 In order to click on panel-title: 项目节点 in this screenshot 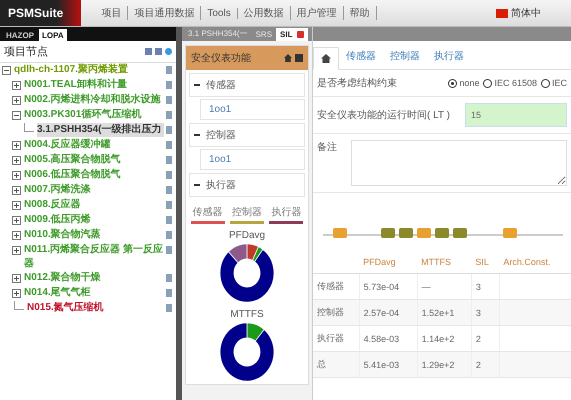, I will do `click(26, 51)`.